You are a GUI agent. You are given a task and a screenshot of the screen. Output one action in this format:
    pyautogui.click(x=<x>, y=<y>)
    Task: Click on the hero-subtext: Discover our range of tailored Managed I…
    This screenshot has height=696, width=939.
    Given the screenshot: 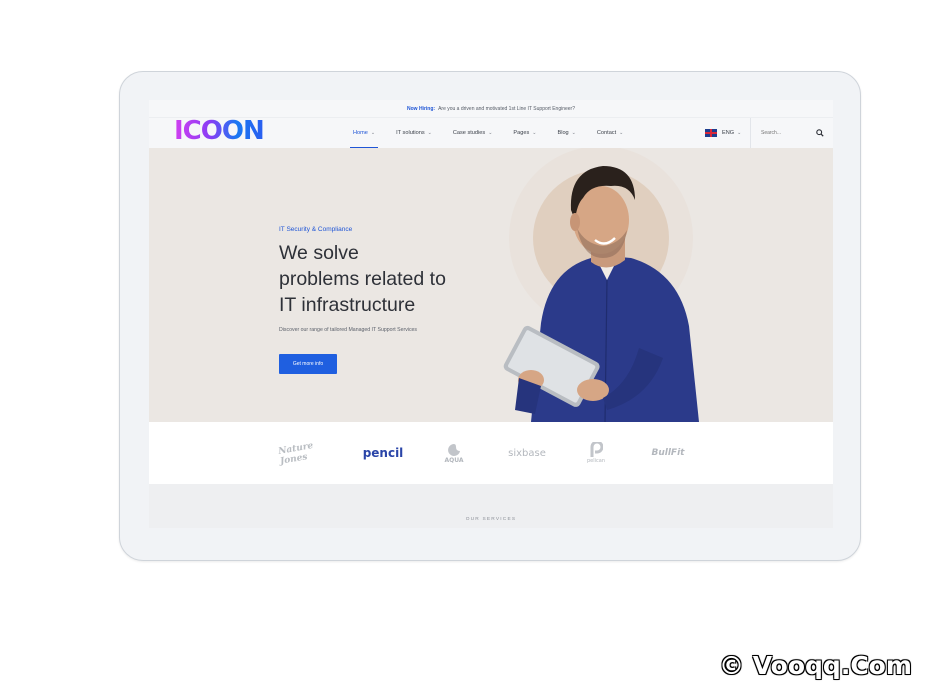 What is the action you would take?
    pyautogui.click(x=348, y=330)
    